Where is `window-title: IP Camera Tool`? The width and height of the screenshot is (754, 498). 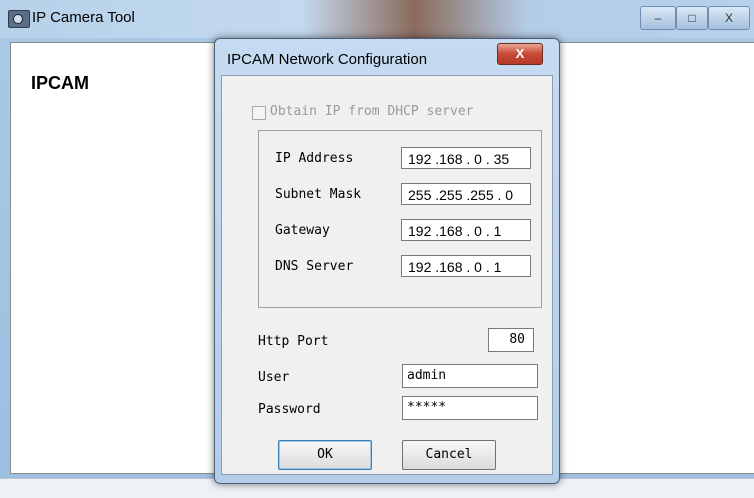
window-title: IP Camera Tool is located at coordinates (83, 17).